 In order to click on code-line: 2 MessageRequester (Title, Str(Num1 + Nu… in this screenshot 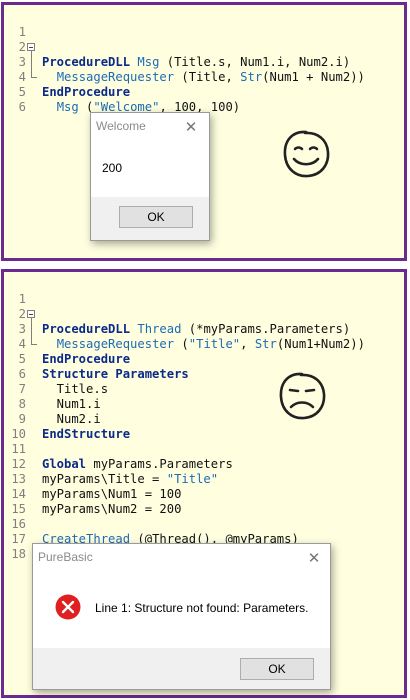, I will do `click(184, 54)`.